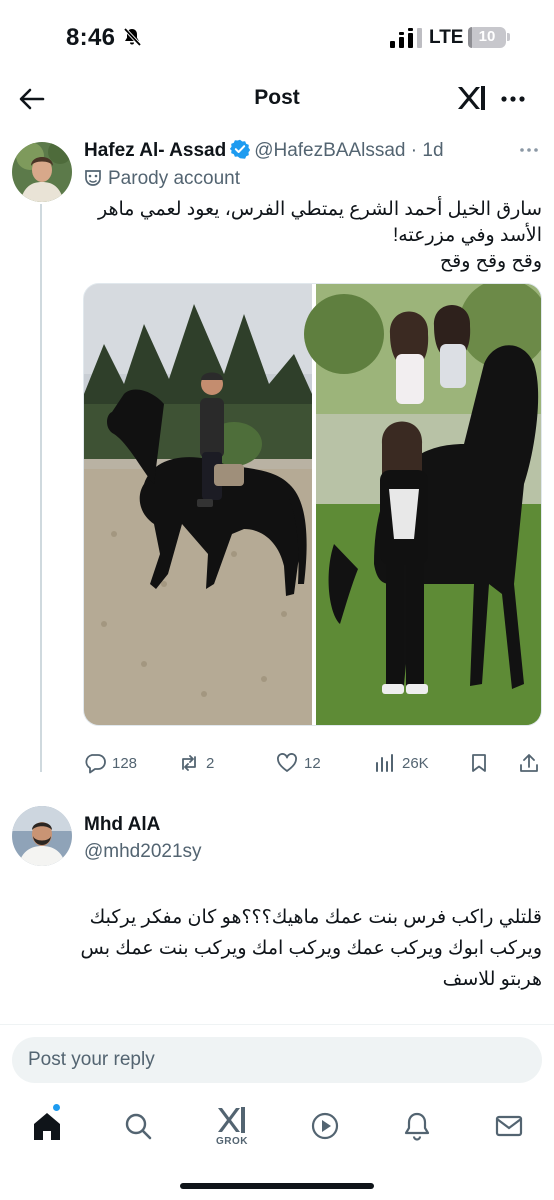 This screenshot has width=554, height=1200. I want to click on thread-line, so click(41, 488).